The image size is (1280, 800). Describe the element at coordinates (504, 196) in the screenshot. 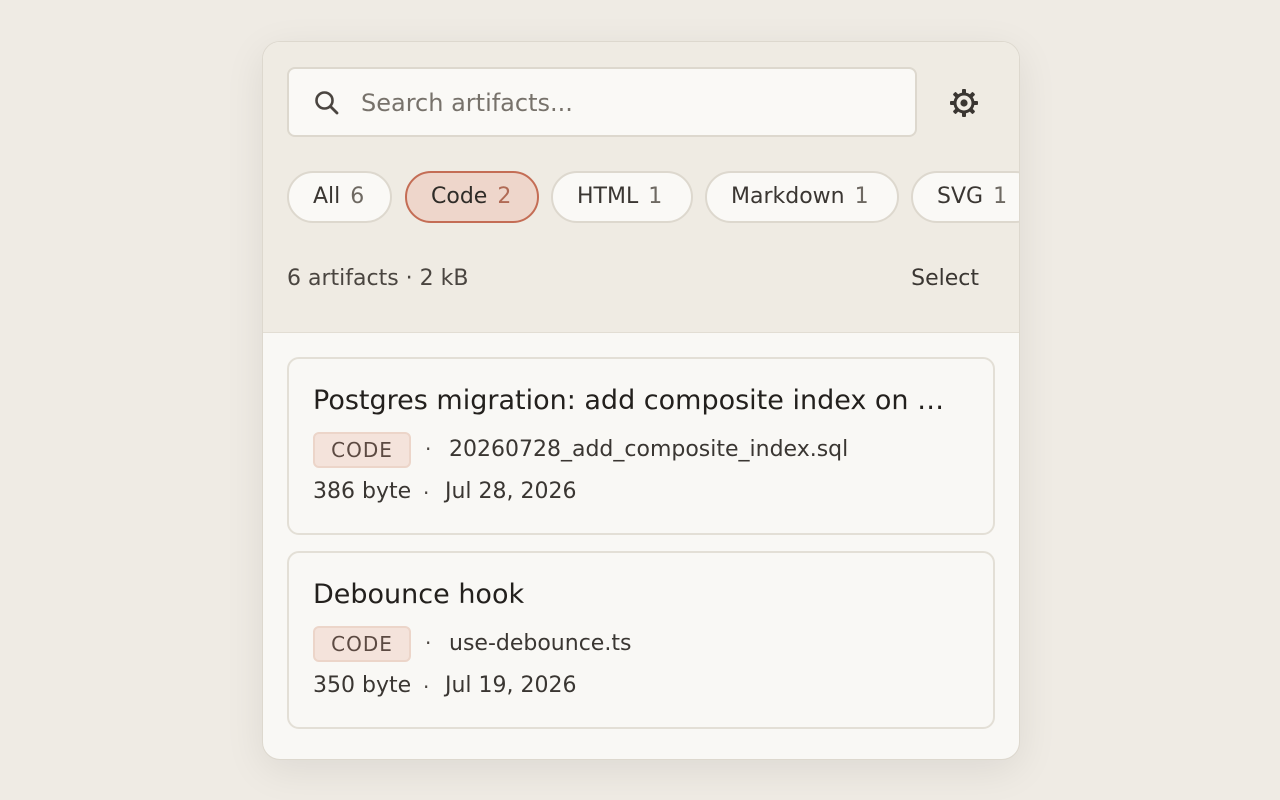

I see `chip-count: 2` at that location.